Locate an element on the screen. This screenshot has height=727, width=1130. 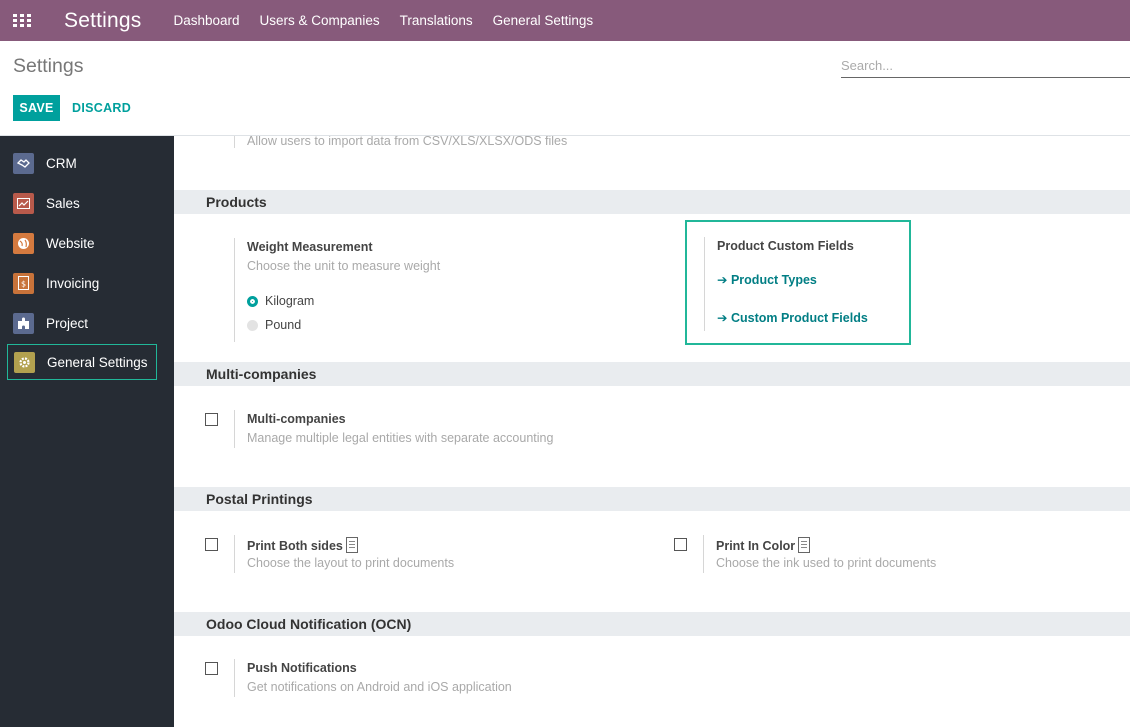
weight-description: Choose the unit to measure weight is located at coordinates (344, 266).